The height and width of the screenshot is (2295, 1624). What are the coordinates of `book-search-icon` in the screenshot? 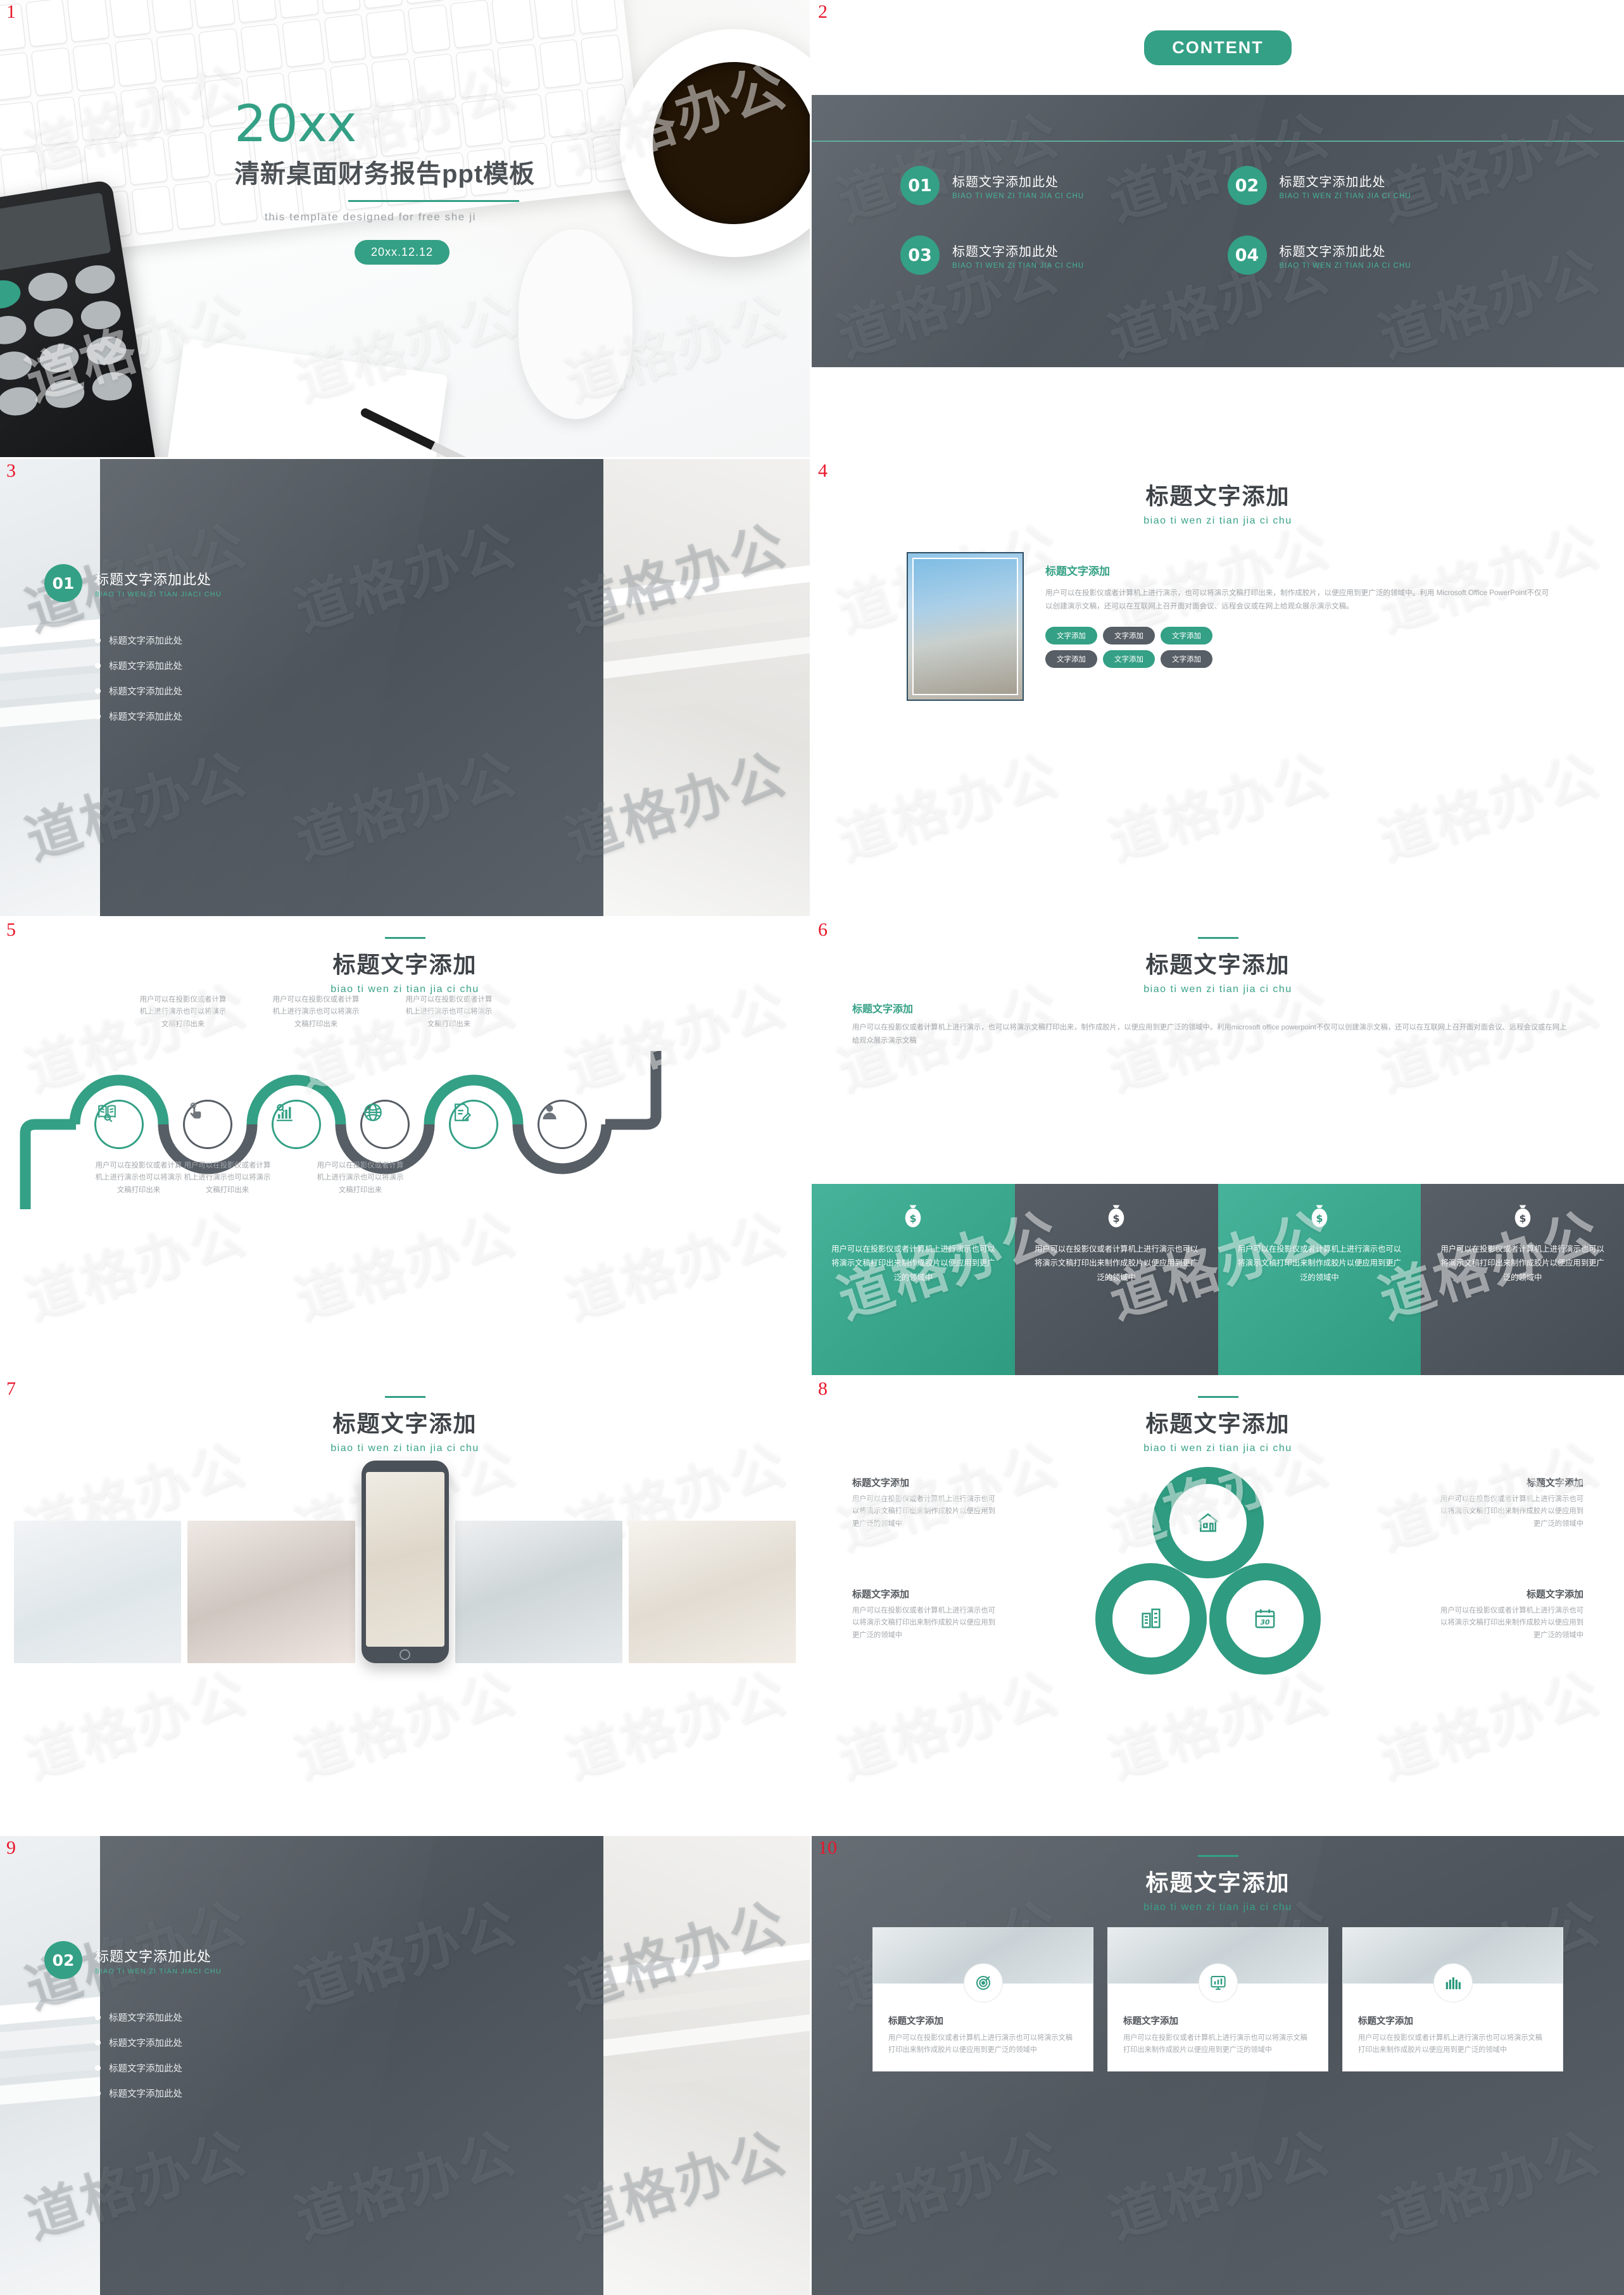 It's located at (107, 1113).